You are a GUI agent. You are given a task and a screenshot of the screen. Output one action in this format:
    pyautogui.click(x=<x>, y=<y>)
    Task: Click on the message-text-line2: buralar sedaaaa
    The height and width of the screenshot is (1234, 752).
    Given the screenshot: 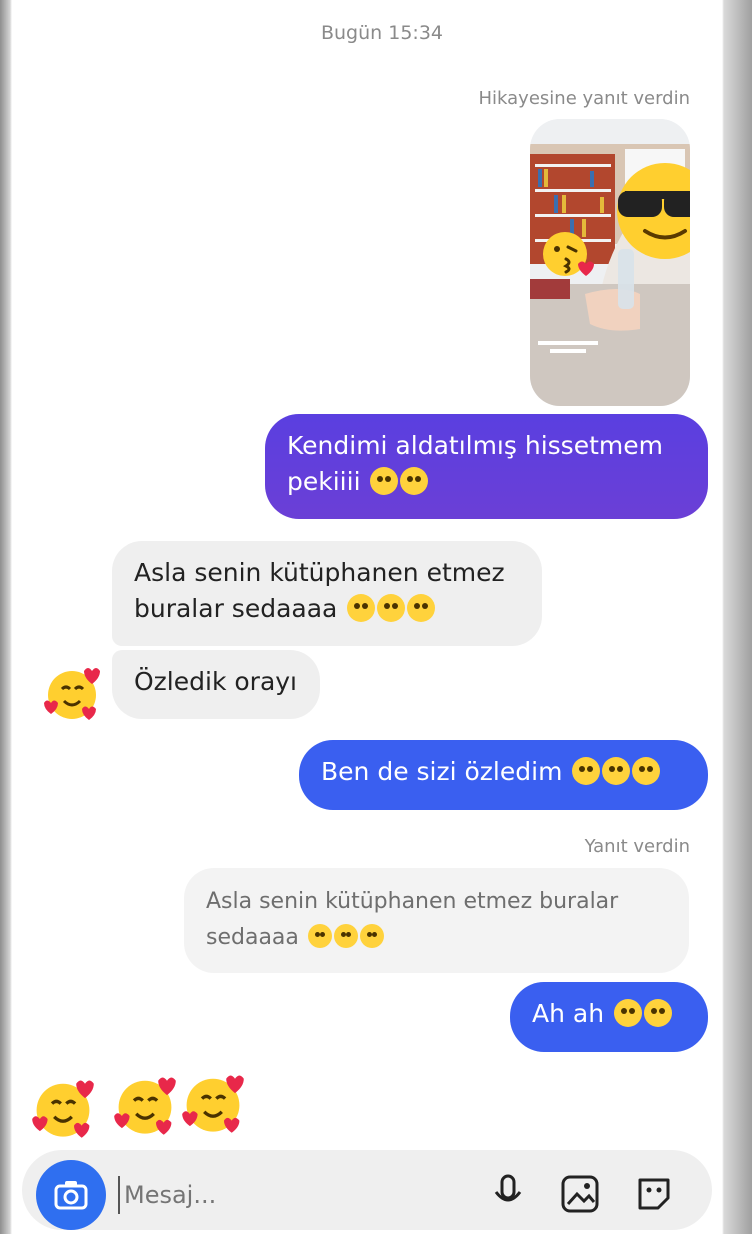 What is the action you would take?
    pyautogui.click(x=327, y=609)
    